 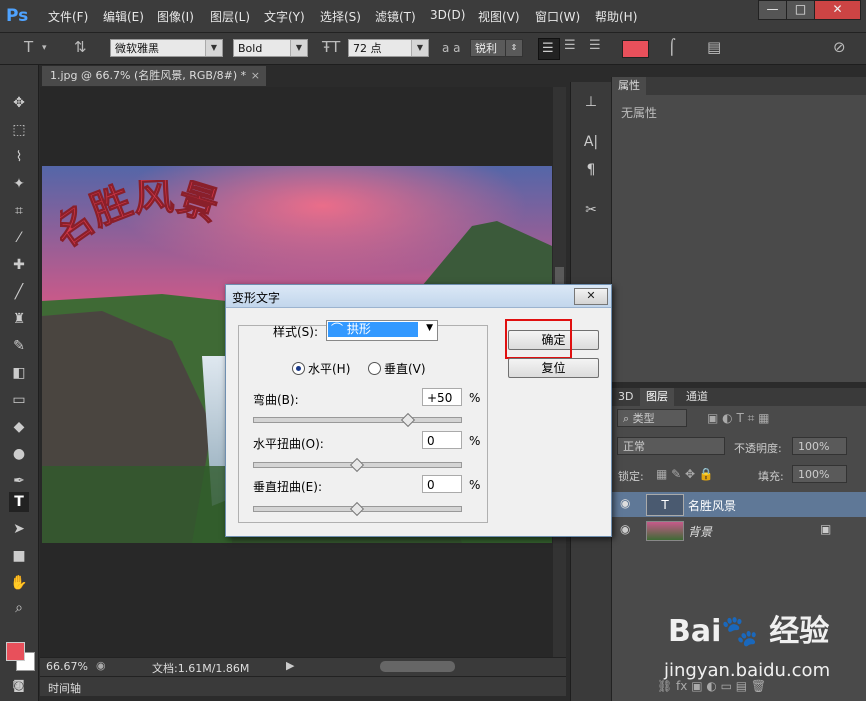 What do you see at coordinates (711, 686) in the screenshot?
I see `layer-bottom-icons: ⛓ fx ▣ ◐ ▭ ▤ 🗑` at bounding box center [711, 686].